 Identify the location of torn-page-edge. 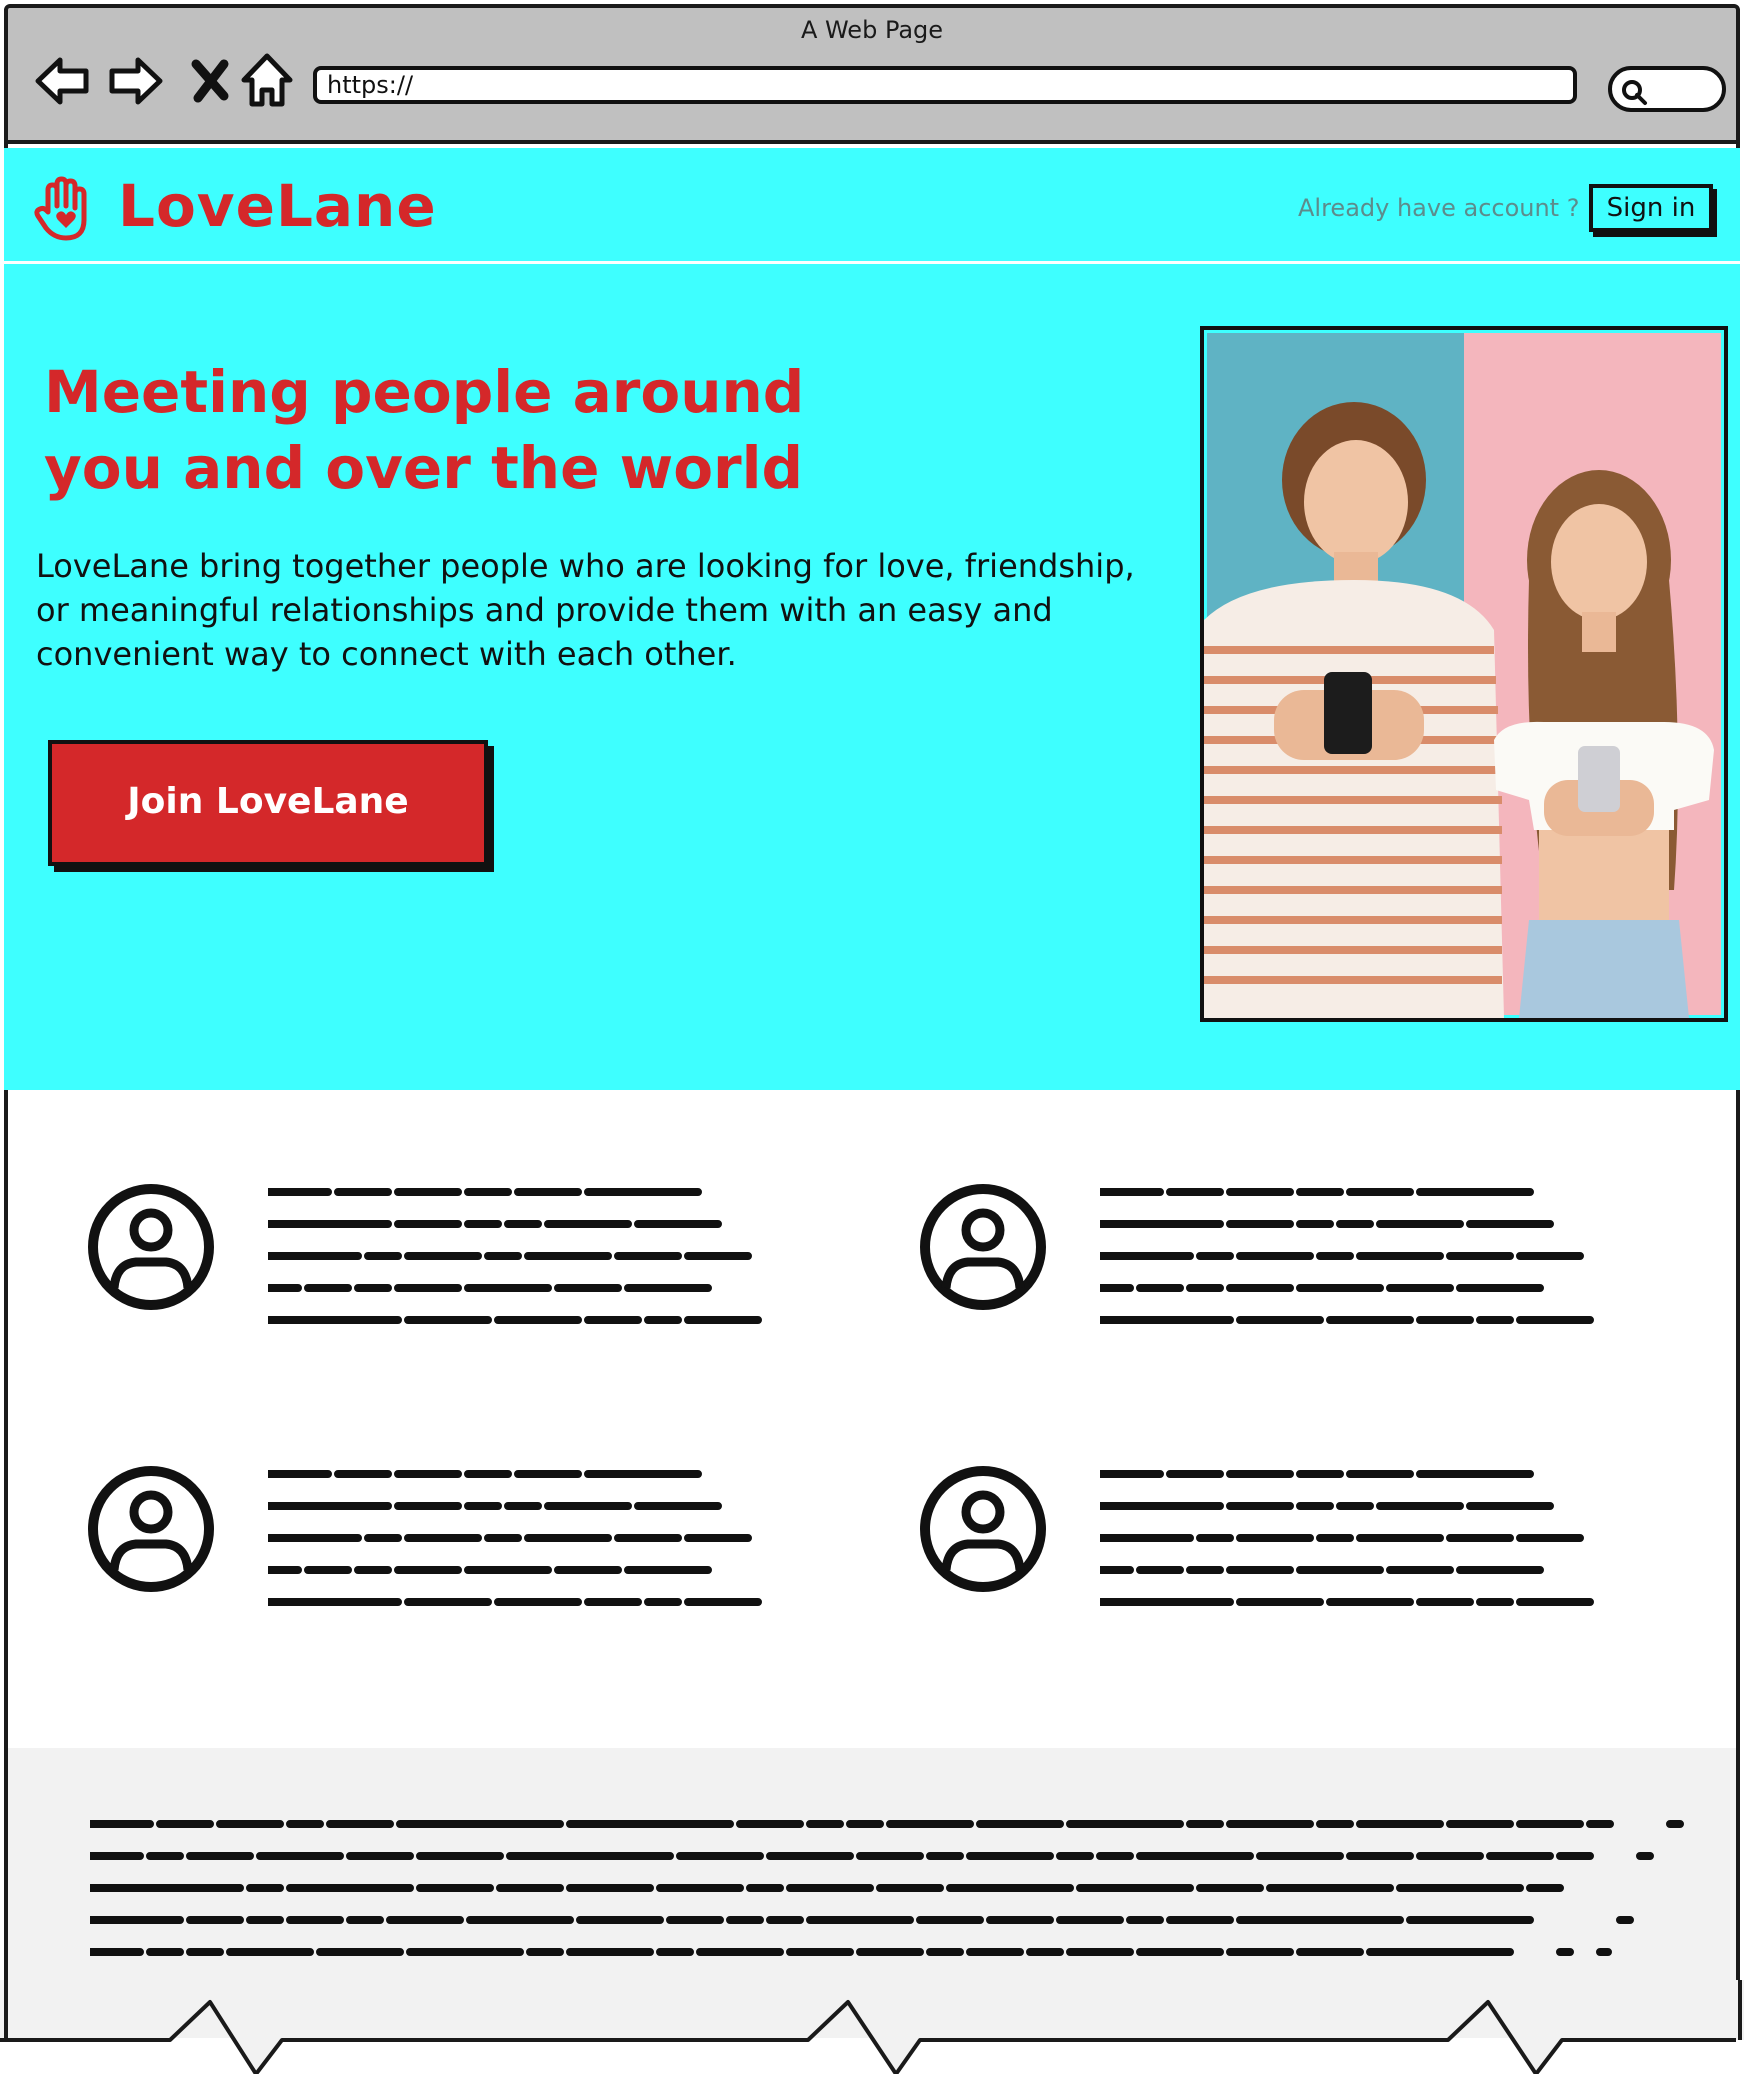
(872, 2027).